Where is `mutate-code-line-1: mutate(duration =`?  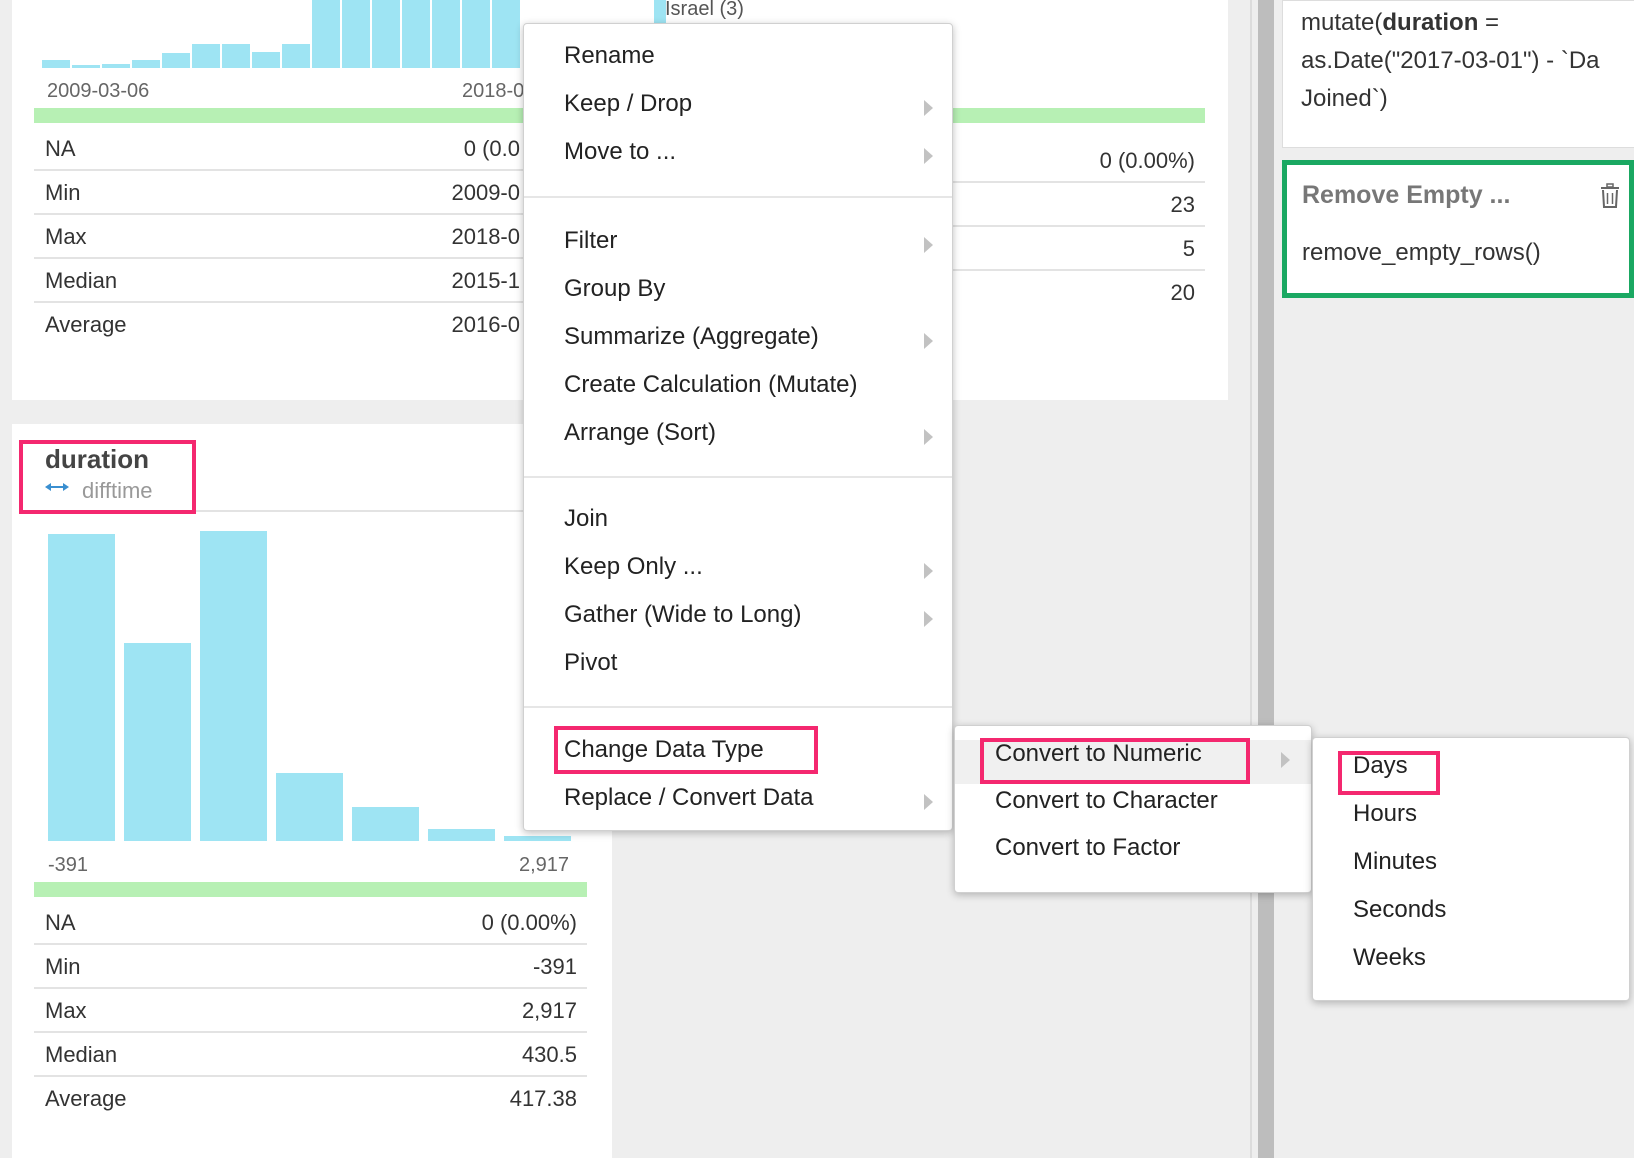 mutate-code-line-1: mutate(duration = is located at coordinates (1400, 22).